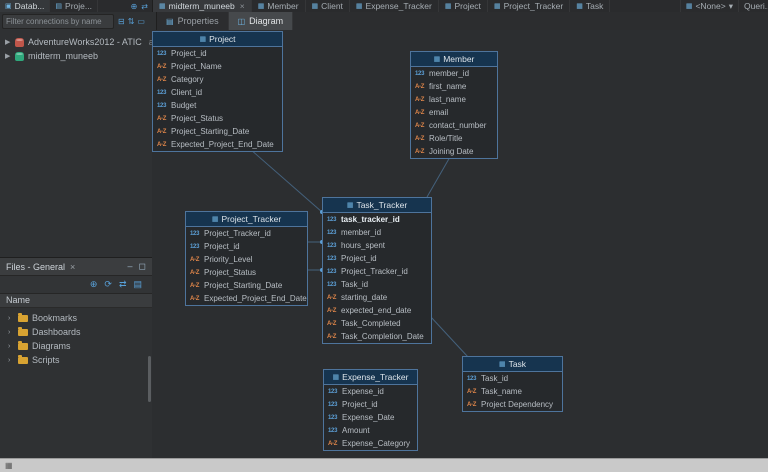 This screenshot has width=768, height=472. Describe the element at coordinates (370, 417) in the screenshot. I see `entity-field: 123 Expense_Date` at that location.